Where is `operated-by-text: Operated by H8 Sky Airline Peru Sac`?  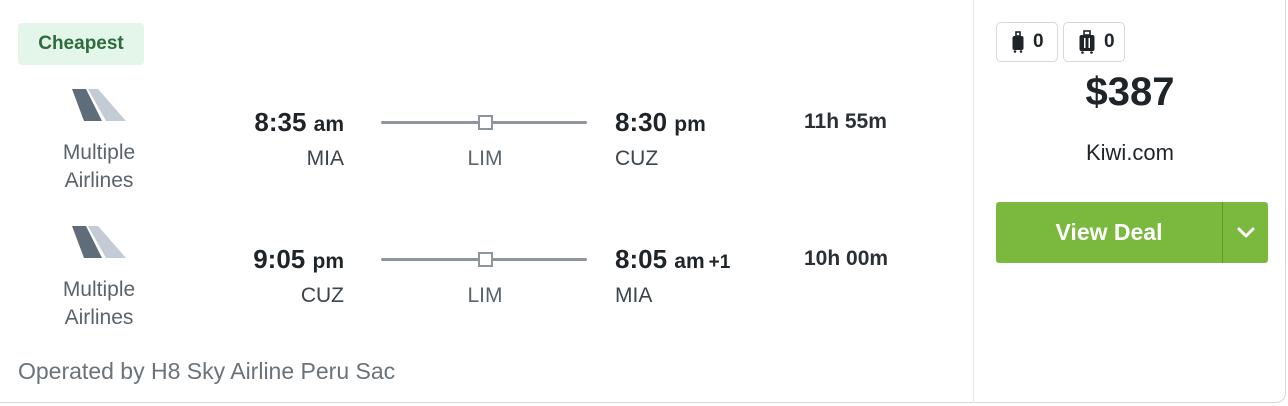 operated-by-text: Operated by H8 Sky Airline Peru Sac is located at coordinates (207, 371).